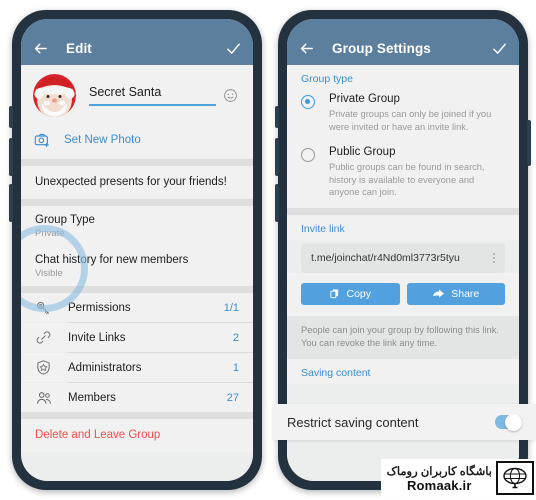 This screenshot has width=536, height=500. Describe the element at coordinates (403, 371) in the screenshot. I see `saving-content-section-label: Saving content` at that location.